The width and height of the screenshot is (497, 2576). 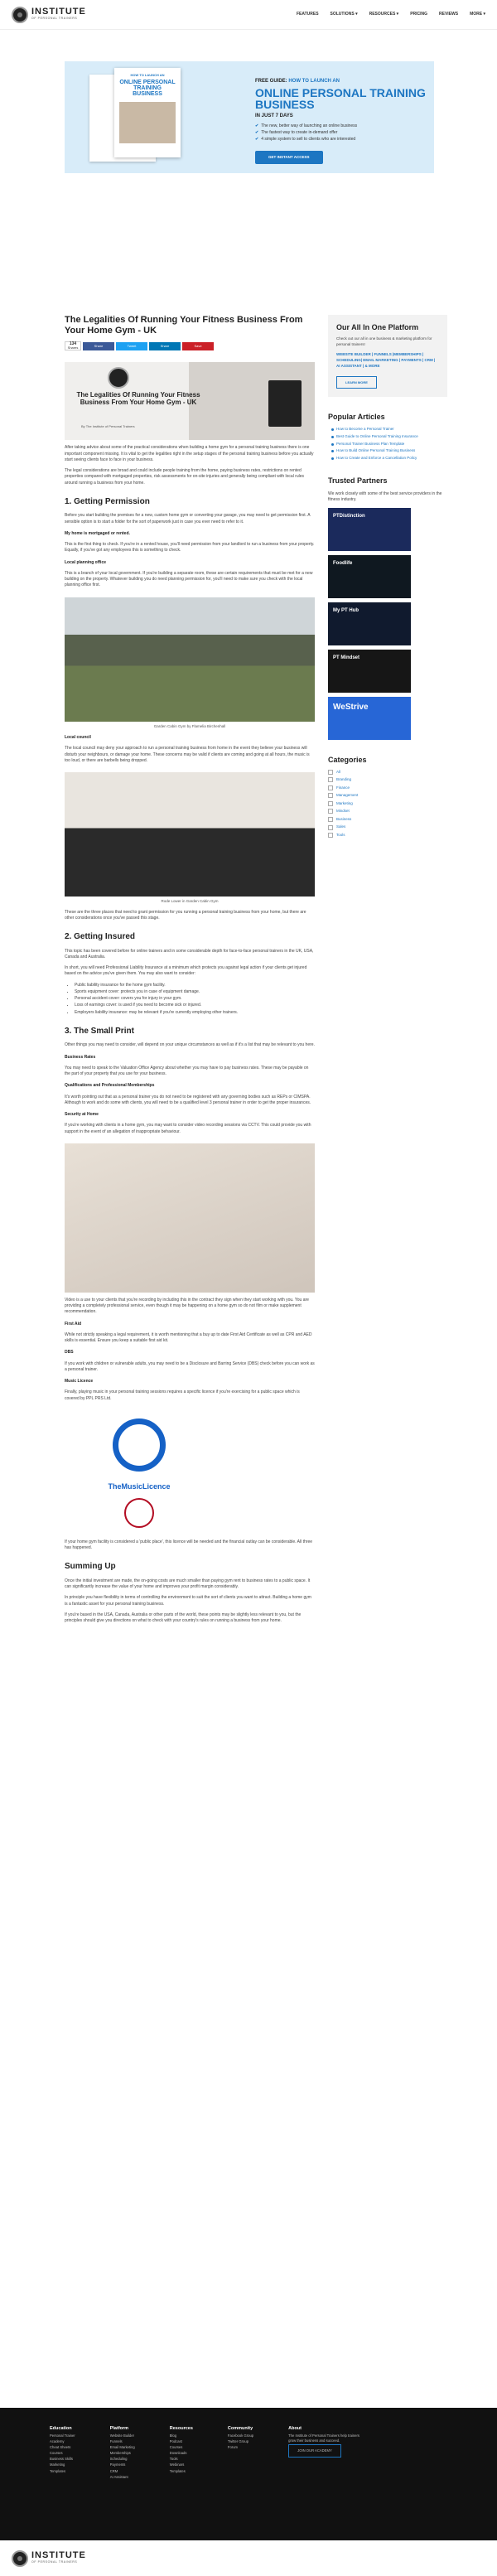 What do you see at coordinates (387, 827) in the screenshot?
I see `category-checkbox: Sales` at bounding box center [387, 827].